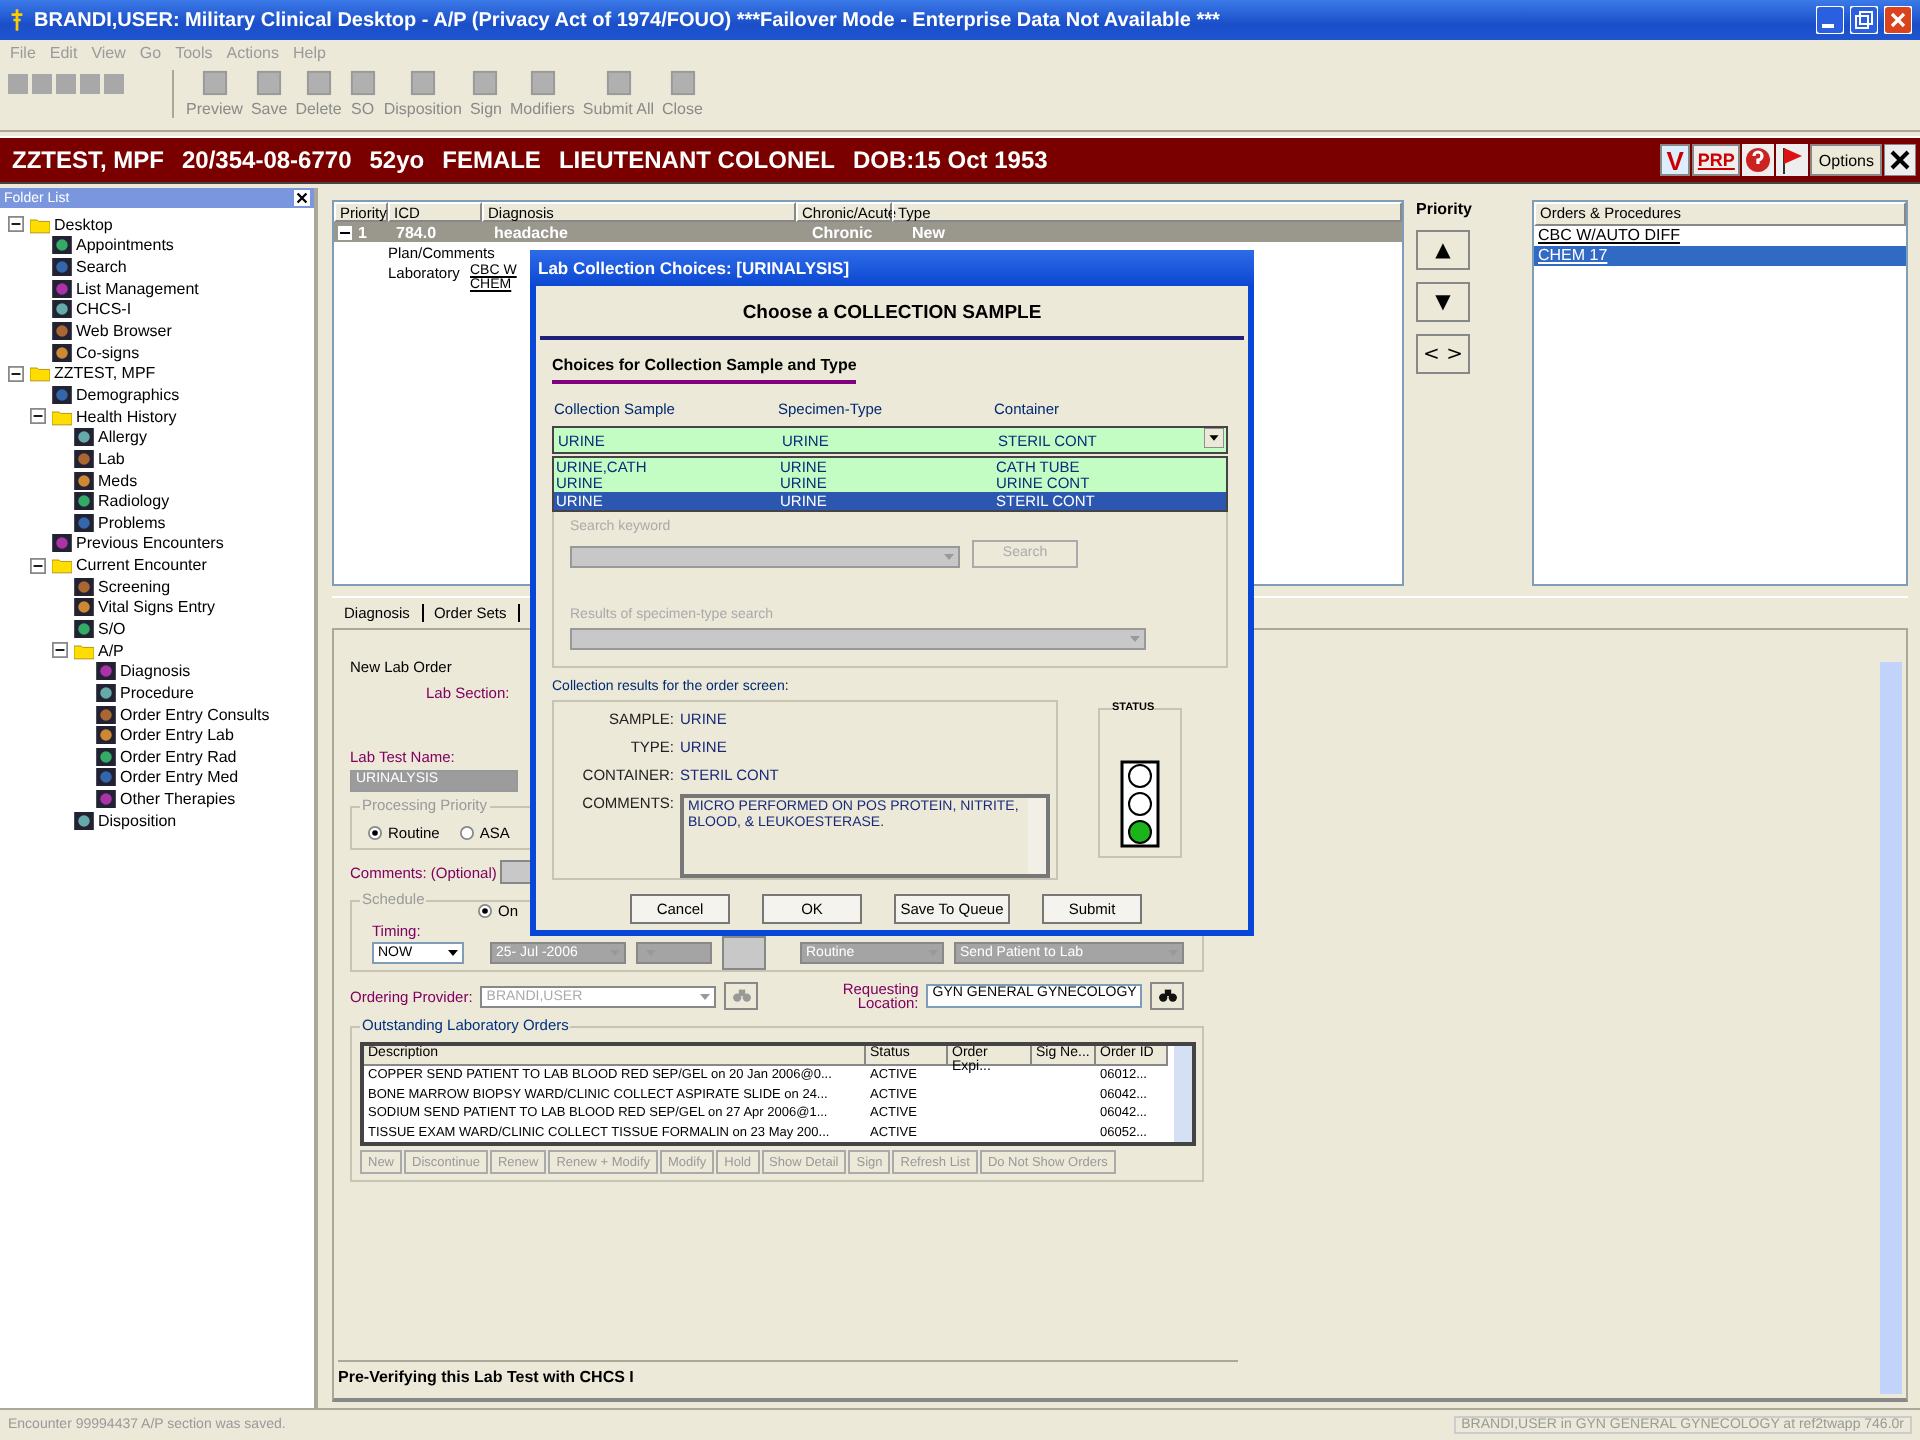 This screenshot has height=1440, width=1920. I want to click on tree-item: Screening, so click(134, 586).